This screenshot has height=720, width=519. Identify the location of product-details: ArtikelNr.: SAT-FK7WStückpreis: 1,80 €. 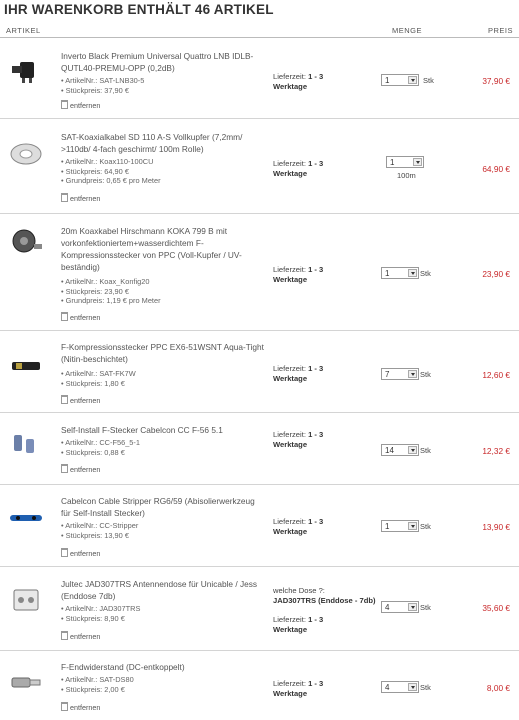
(163, 378).